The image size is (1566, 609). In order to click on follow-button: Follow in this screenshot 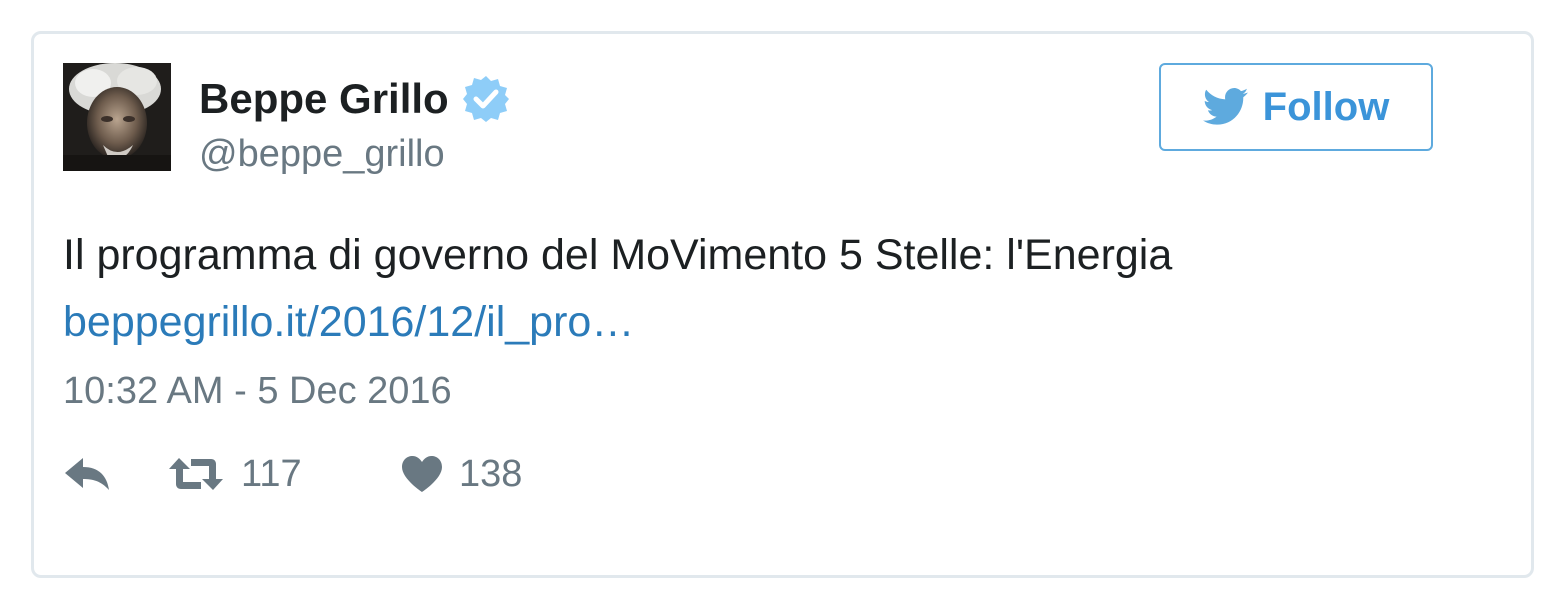, I will do `click(1296, 107)`.